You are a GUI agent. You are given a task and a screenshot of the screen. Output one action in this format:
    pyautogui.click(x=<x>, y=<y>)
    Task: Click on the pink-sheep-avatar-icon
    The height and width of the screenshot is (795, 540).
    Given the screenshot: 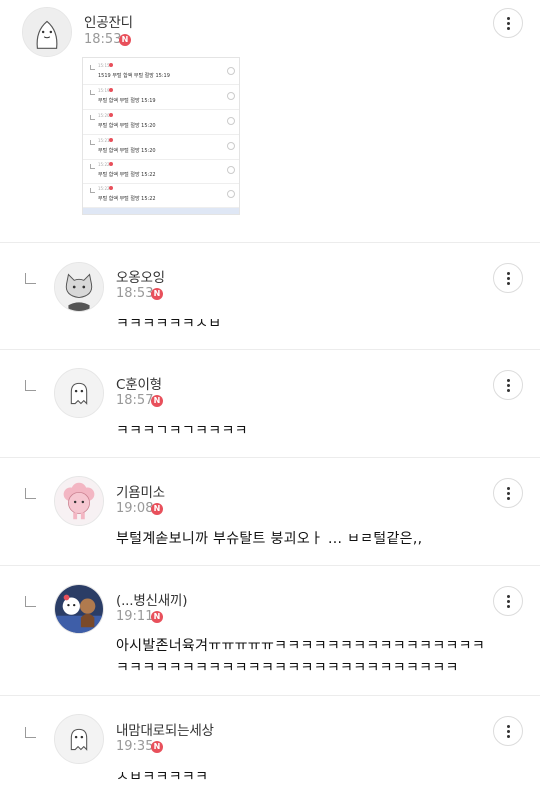 What is the action you would take?
    pyautogui.click(x=79, y=501)
    